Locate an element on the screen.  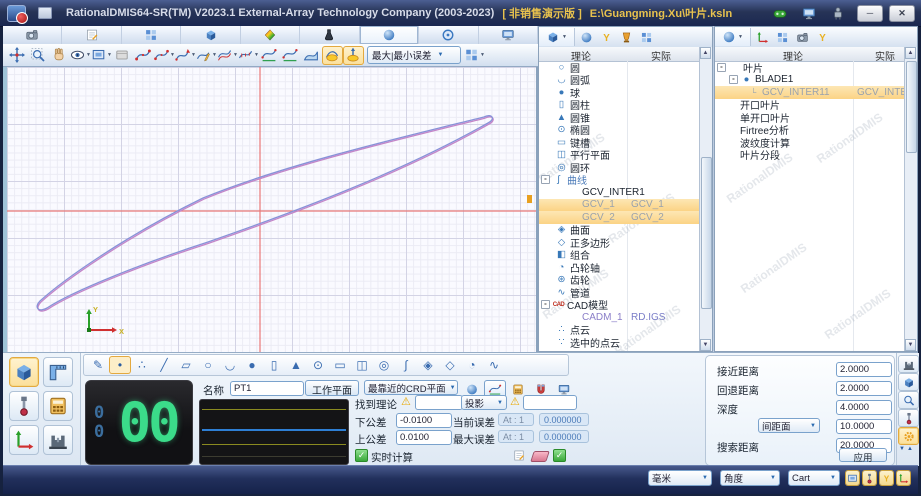
feature-name-input is located at coordinates (267, 388).